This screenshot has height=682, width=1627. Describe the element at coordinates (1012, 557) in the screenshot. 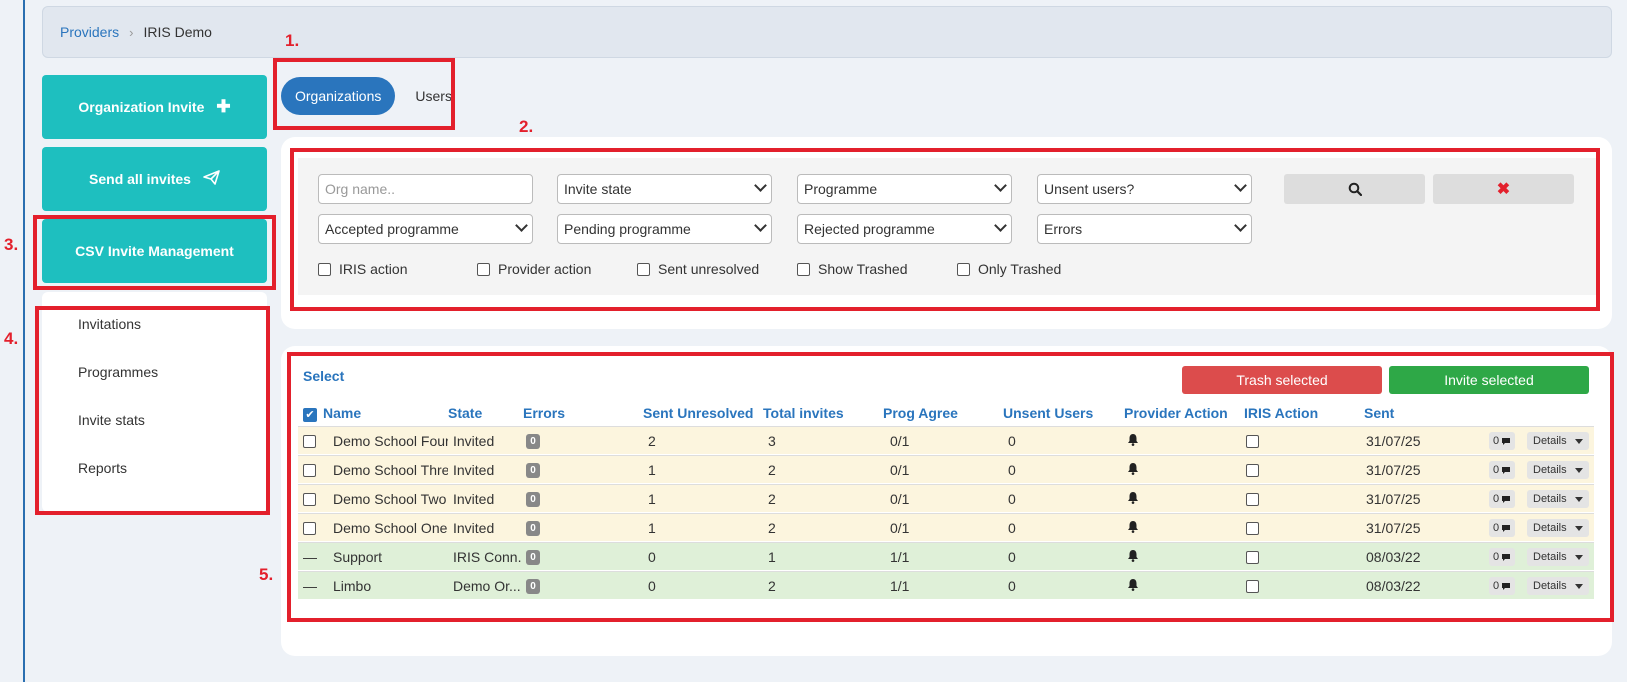

I see `row-unsent-users: 0` at that location.